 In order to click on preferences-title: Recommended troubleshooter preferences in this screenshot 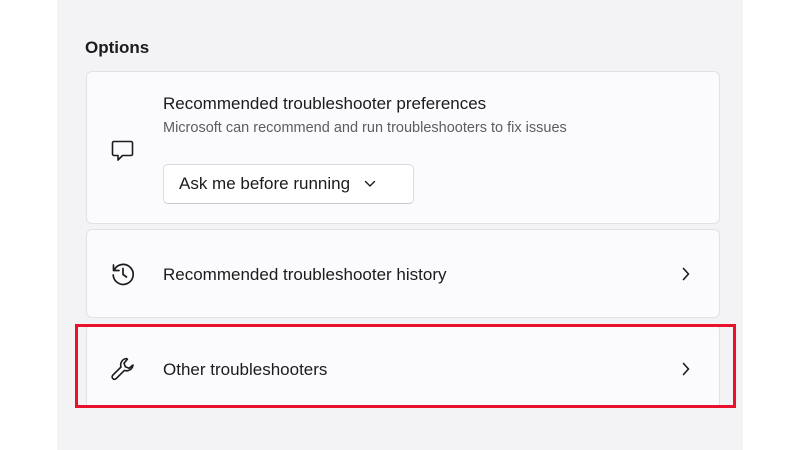, I will do `click(325, 103)`.